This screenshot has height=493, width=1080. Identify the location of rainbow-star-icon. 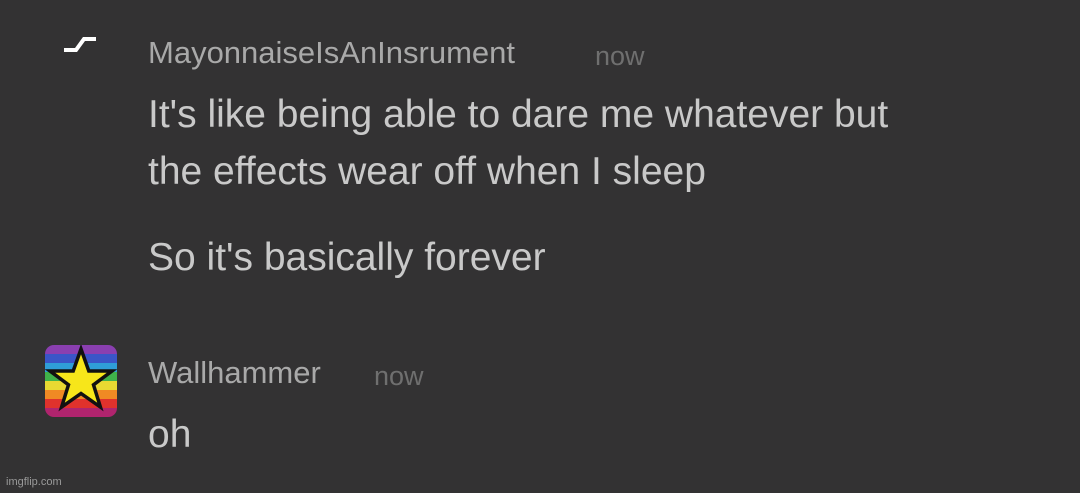
(81, 380).